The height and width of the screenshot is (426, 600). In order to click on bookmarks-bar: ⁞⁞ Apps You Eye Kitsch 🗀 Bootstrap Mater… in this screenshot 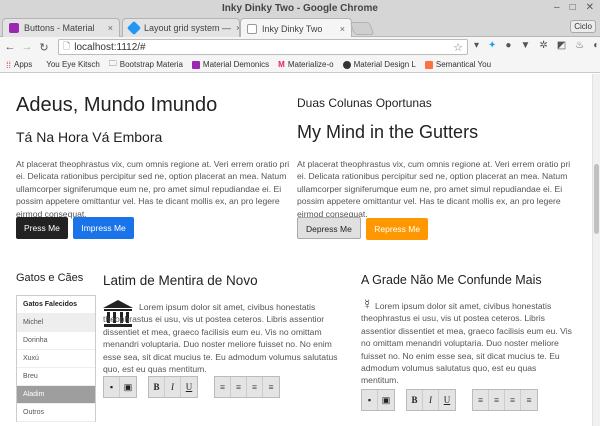, I will do `click(300, 65)`.